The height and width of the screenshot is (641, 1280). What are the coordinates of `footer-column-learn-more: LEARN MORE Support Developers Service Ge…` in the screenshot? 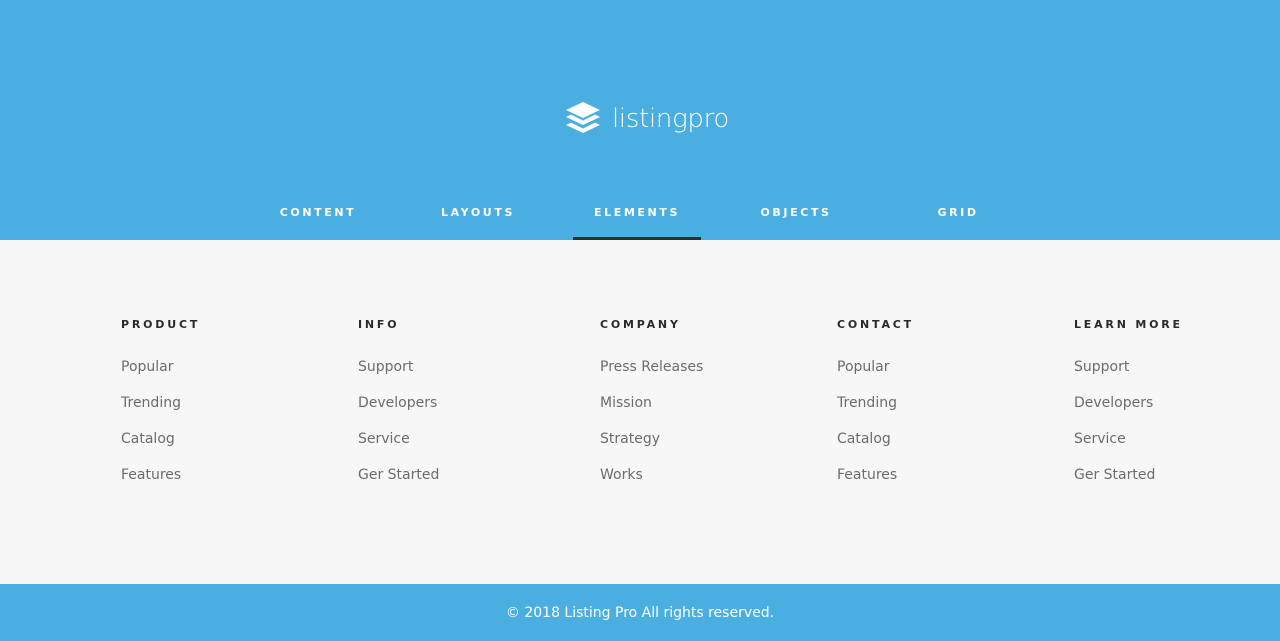 It's located at (1128, 409).